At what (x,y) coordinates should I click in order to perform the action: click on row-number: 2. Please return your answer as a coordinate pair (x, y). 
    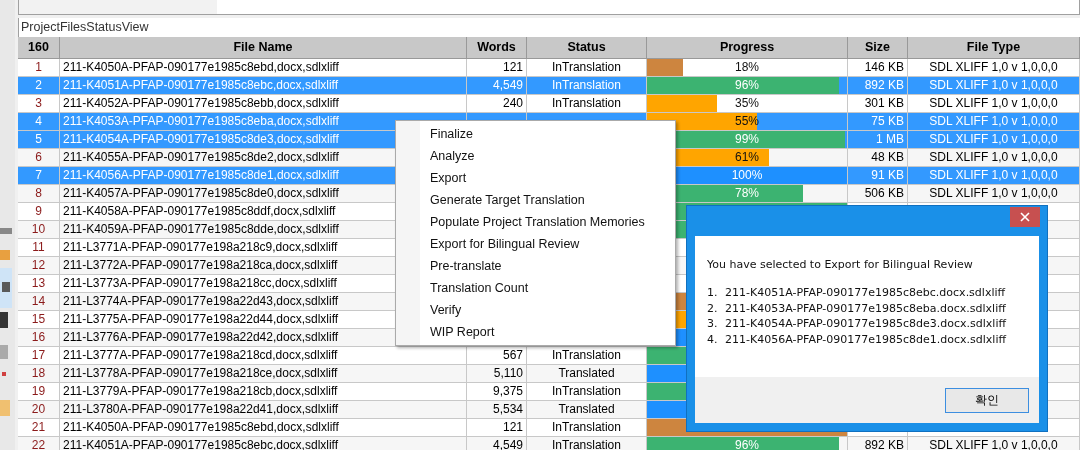
    Looking at the image, I should click on (39, 85).